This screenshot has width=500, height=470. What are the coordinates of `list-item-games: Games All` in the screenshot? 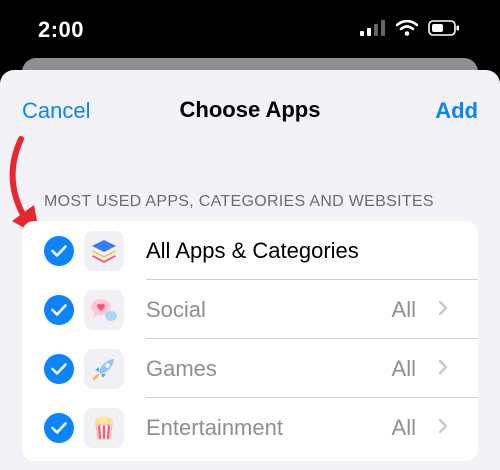 It's located at (250, 368).